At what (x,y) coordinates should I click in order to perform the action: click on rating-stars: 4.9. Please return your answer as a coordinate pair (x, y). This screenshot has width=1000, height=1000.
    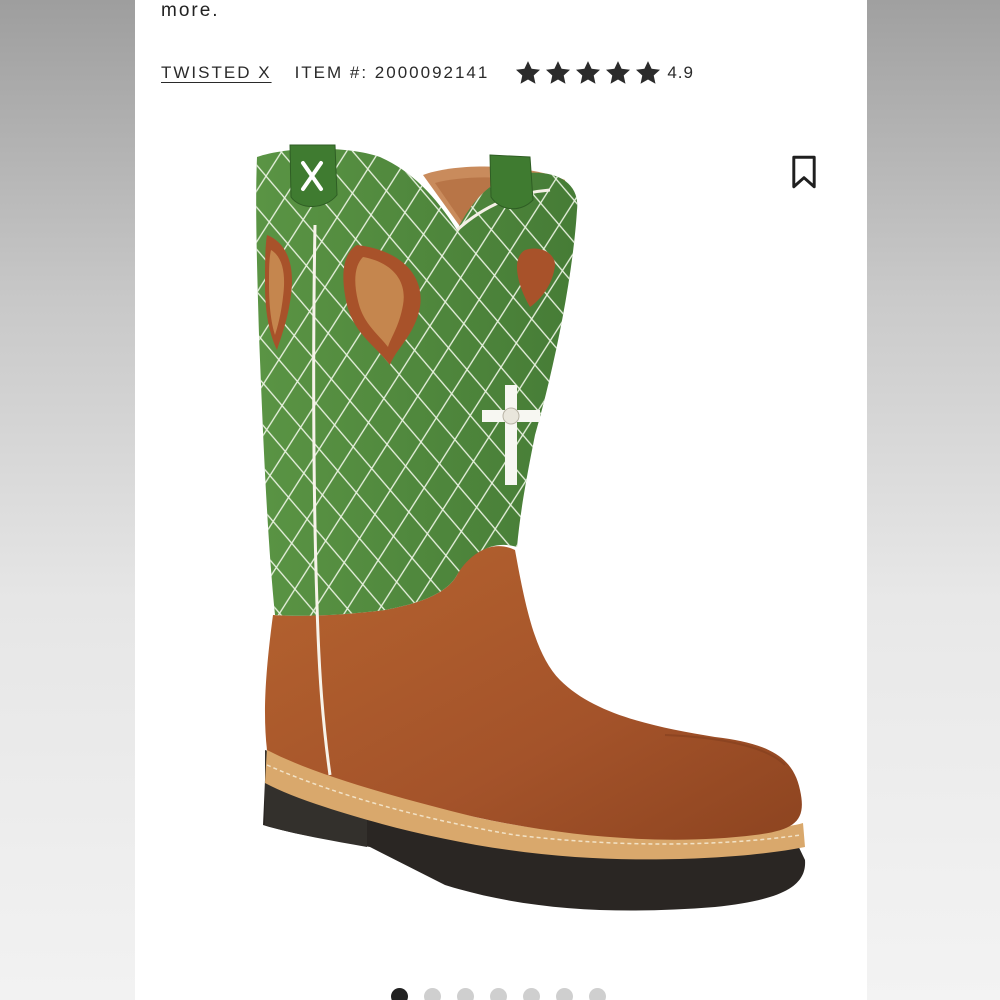
    Looking at the image, I should click on (604, 73).